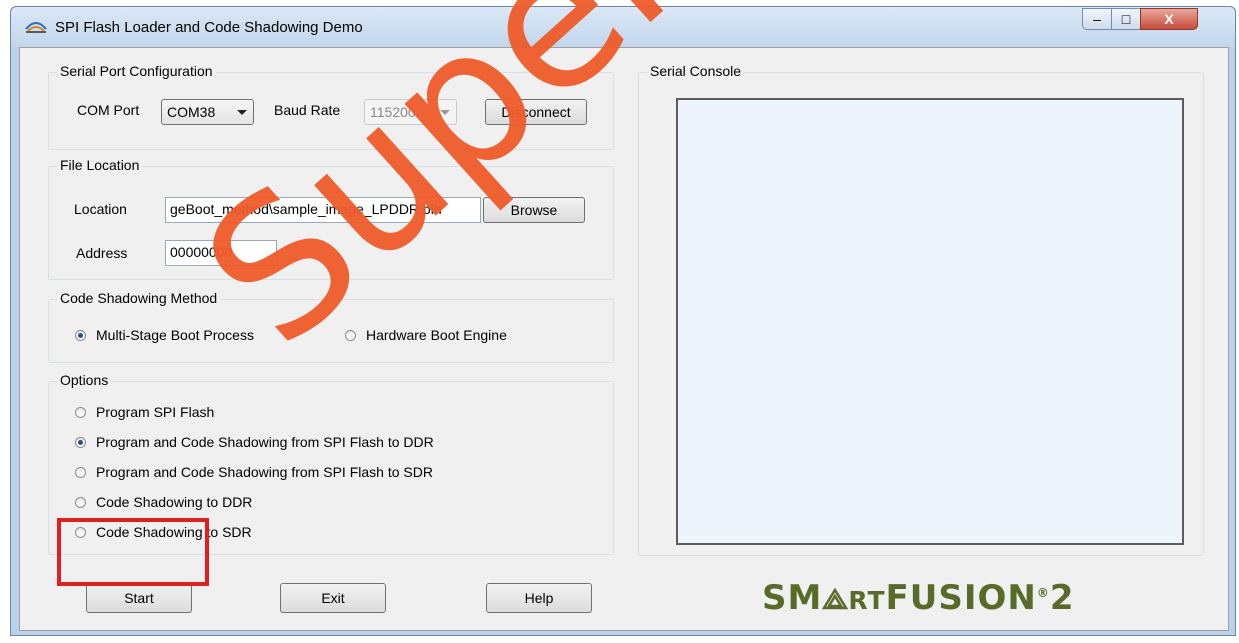 This screenshot has width=1239, height=643. What do you see at coordinates (867, 600) in the screenshot?
I see `logo-text-rt: RT` at bounding box center [867, 600].